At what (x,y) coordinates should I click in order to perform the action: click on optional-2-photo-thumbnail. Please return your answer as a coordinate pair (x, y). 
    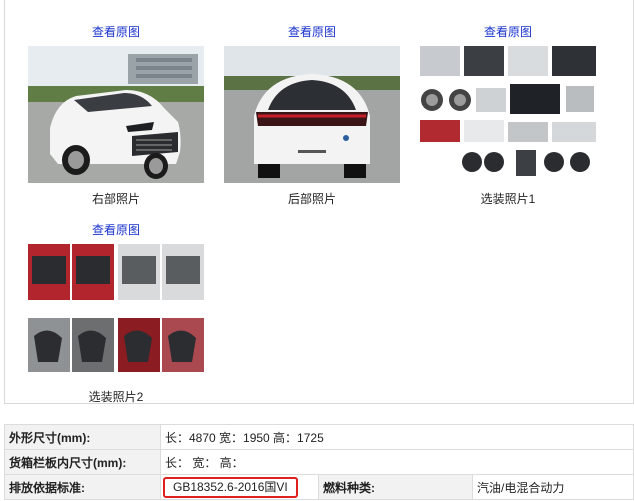
    Looking at the image, I should click on (116, 312).